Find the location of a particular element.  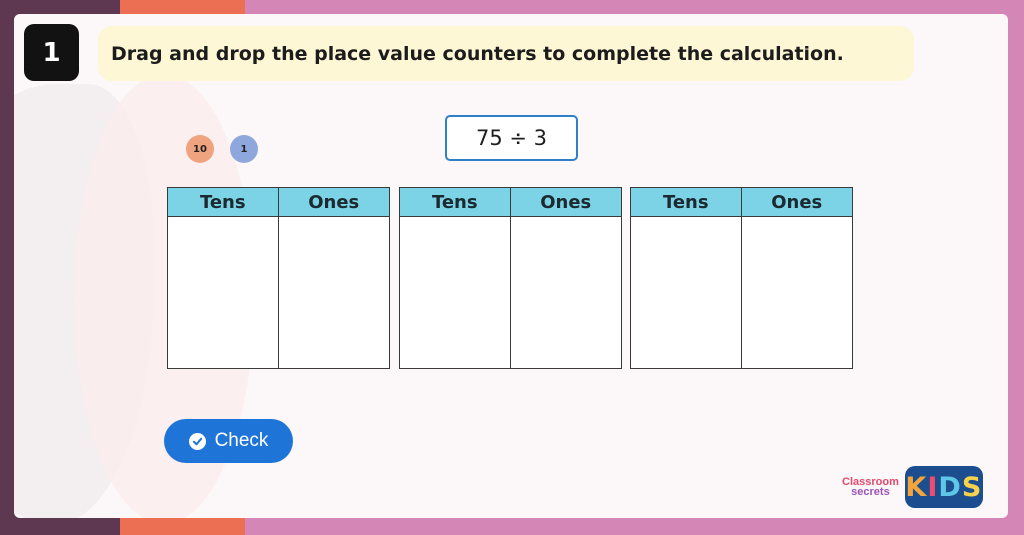

check-circle-icon is located at coordinates (197, 441).